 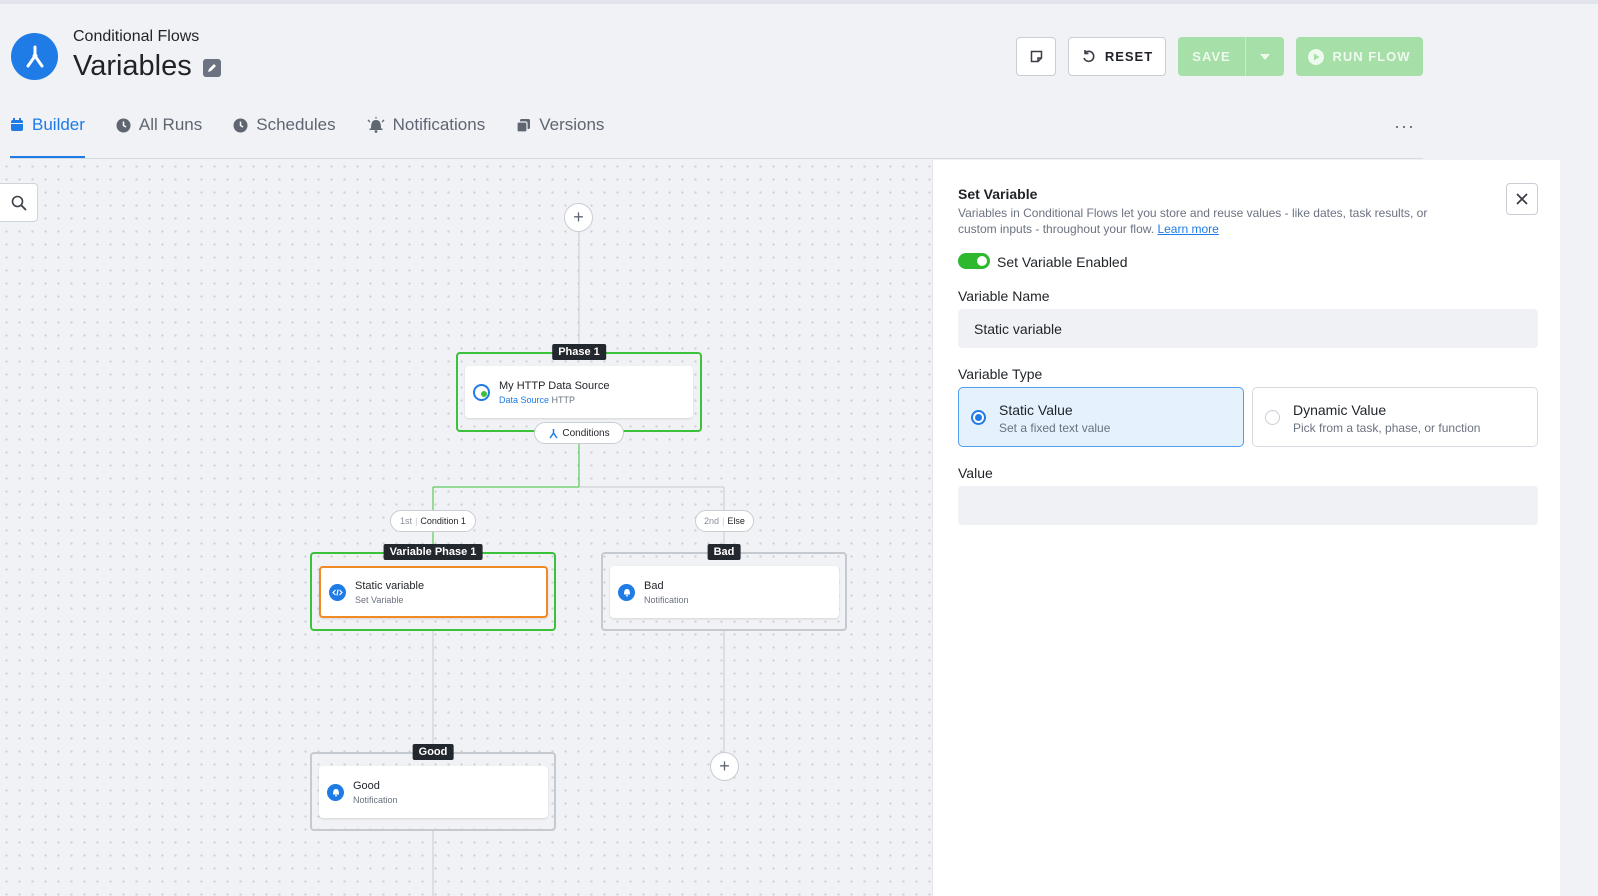 What do you see at coordinates (1055, 428) in the screenshot?
I see `option-subtitle: Set a fixed text value` at bounding box center [1055, 428].